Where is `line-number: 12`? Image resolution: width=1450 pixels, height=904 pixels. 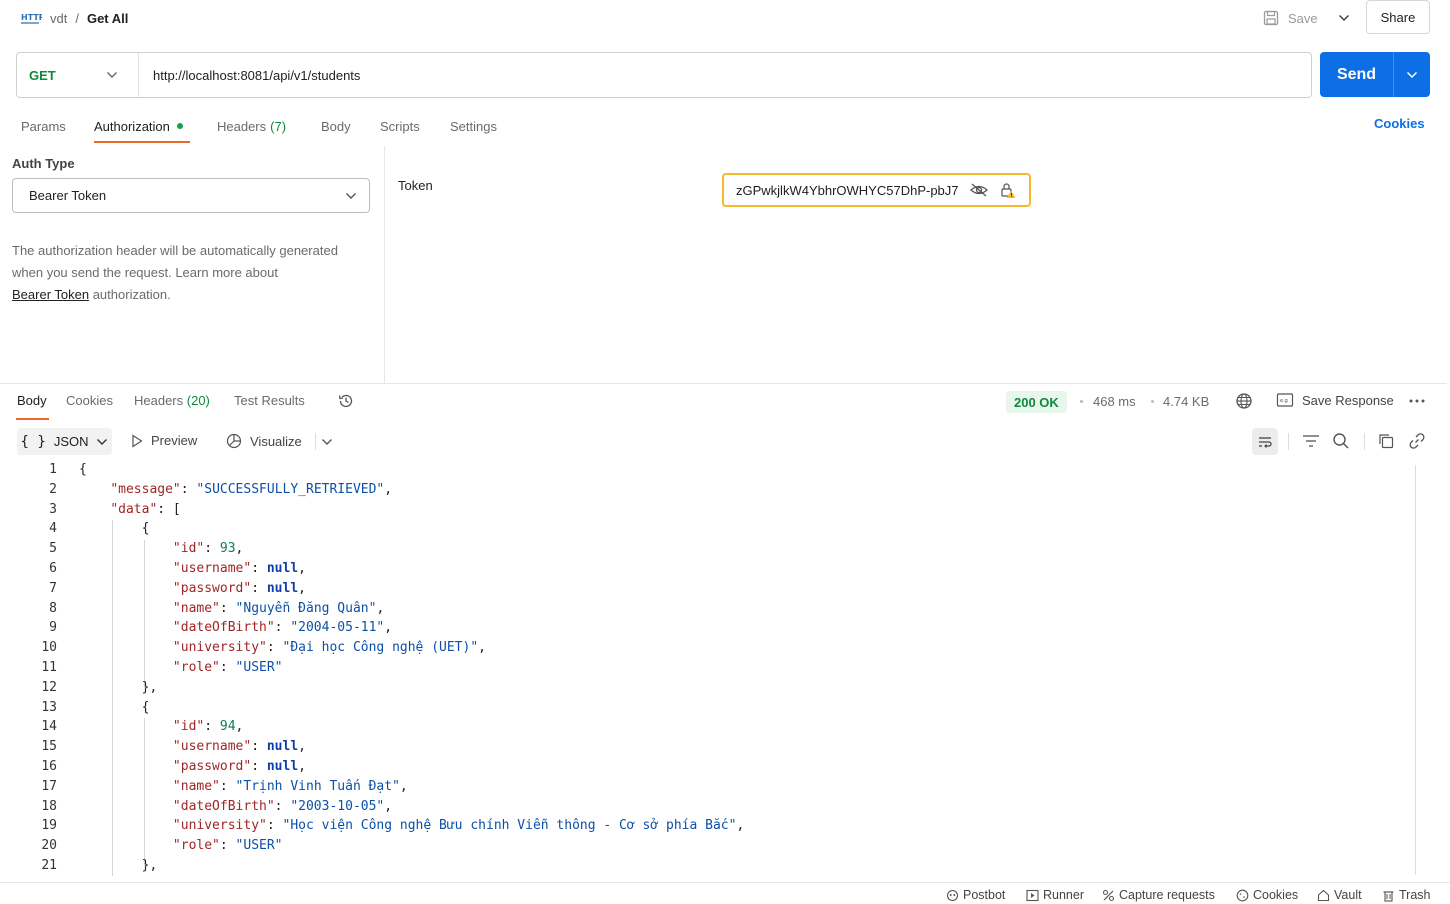 line-number: 12 is located at coordinates (49, 687).